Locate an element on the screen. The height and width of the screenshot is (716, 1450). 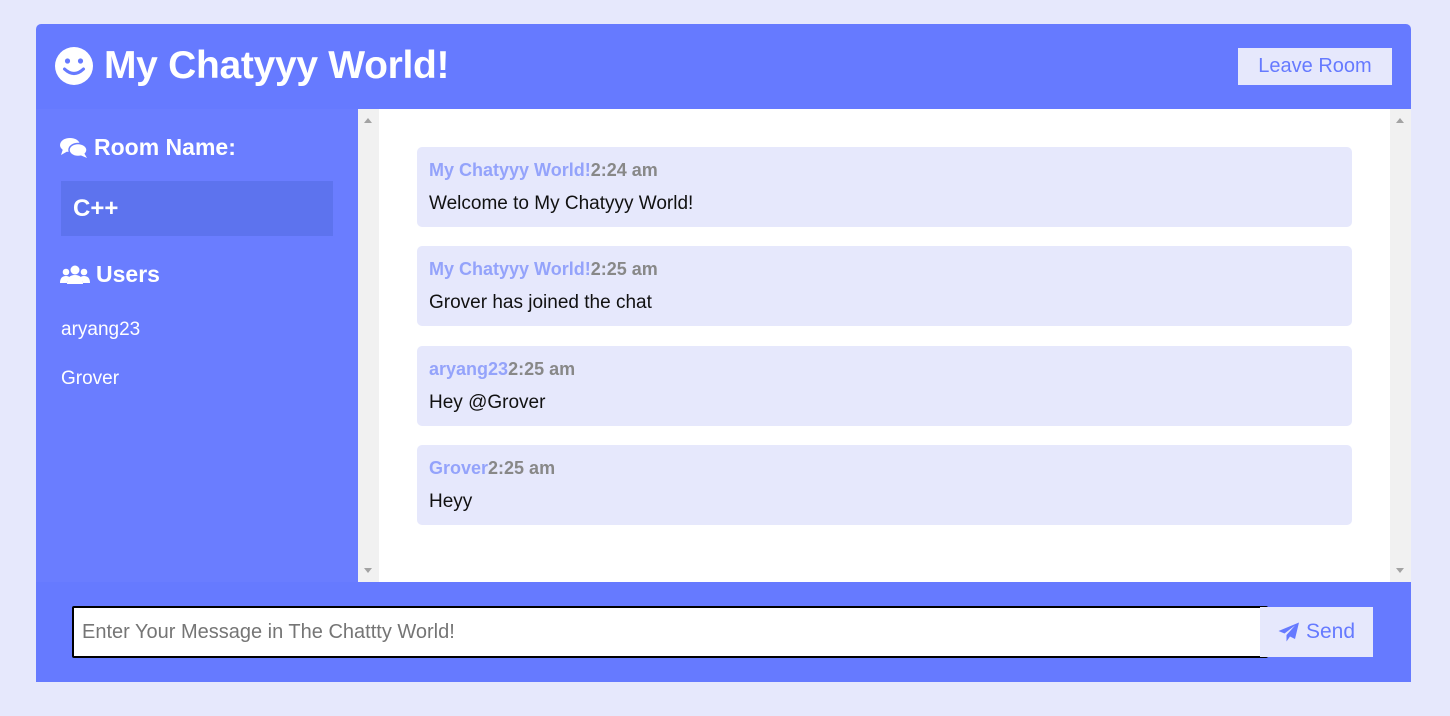
send-label: Send is located at coordinates (1330, 631).